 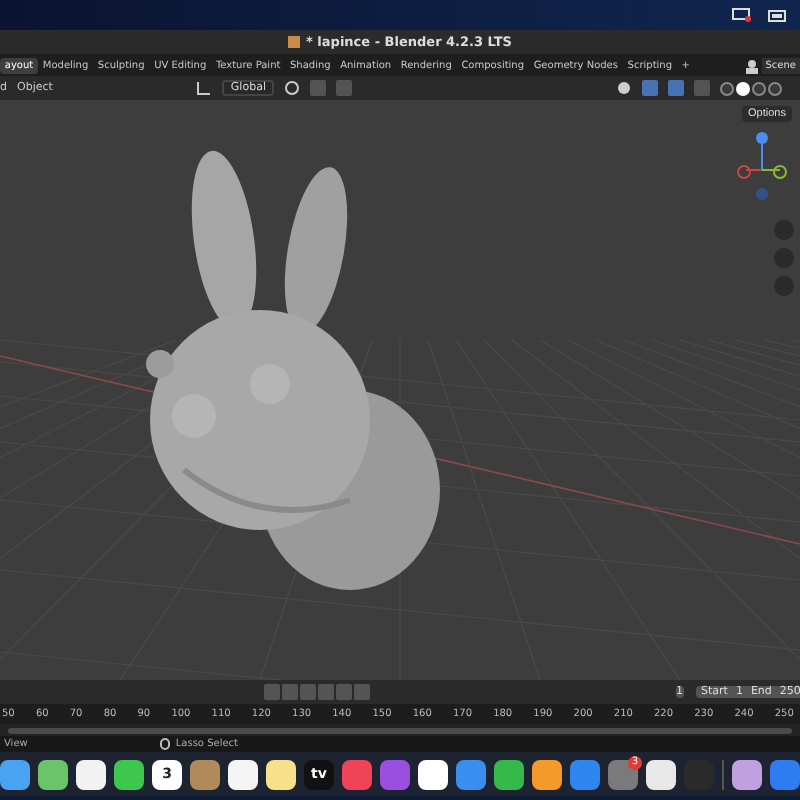 I want to click on scene-icon, so click(x=752, y=65).